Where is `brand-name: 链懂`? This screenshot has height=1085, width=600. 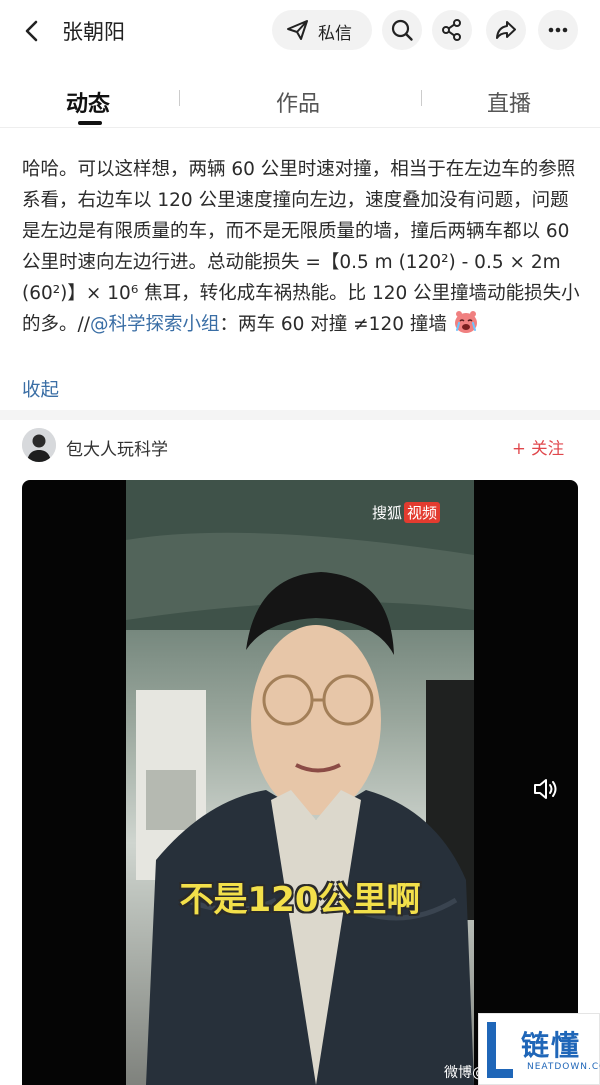 brand-name: 链懂 is located at coordinates (551, 1045).